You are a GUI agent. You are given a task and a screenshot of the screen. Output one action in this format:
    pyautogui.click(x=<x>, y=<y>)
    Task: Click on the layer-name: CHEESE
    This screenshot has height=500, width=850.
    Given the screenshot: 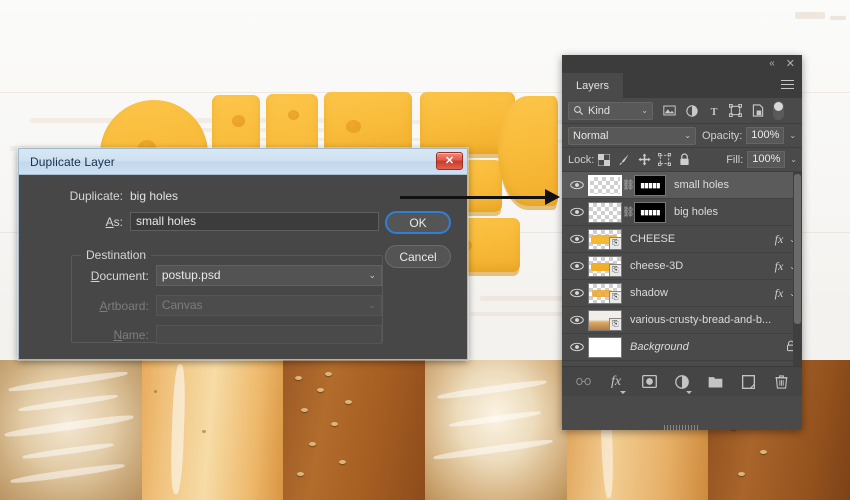 What is the action you would take?
    pyautogui.click(x=653, y=239)
    